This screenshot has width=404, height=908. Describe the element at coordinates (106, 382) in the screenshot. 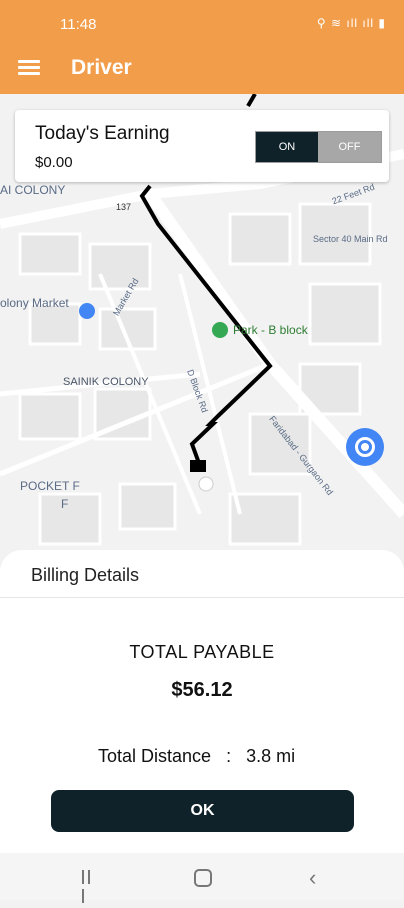

I see `map-label-sainik: SAINIK COLONY` at that location.